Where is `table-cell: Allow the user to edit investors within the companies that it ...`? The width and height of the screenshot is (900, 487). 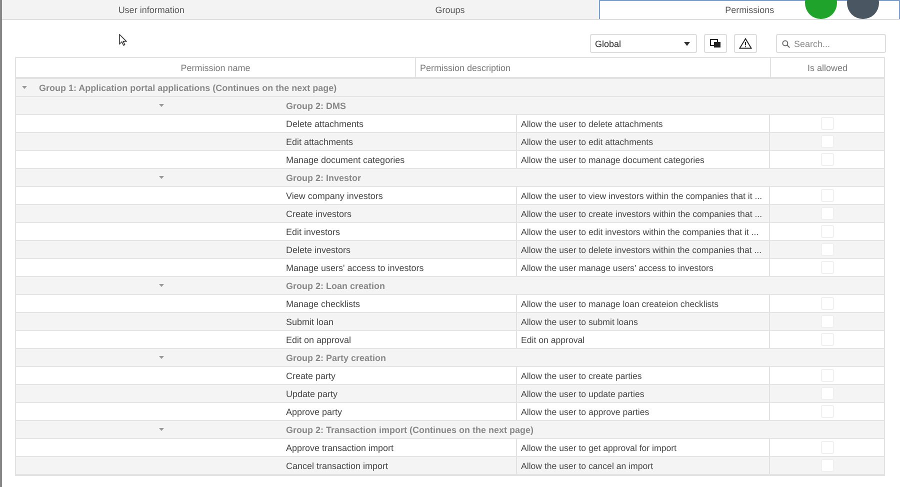
table-cell: Allow the user to edit investors within the companies that it ... is located at coordinates (643, 231).